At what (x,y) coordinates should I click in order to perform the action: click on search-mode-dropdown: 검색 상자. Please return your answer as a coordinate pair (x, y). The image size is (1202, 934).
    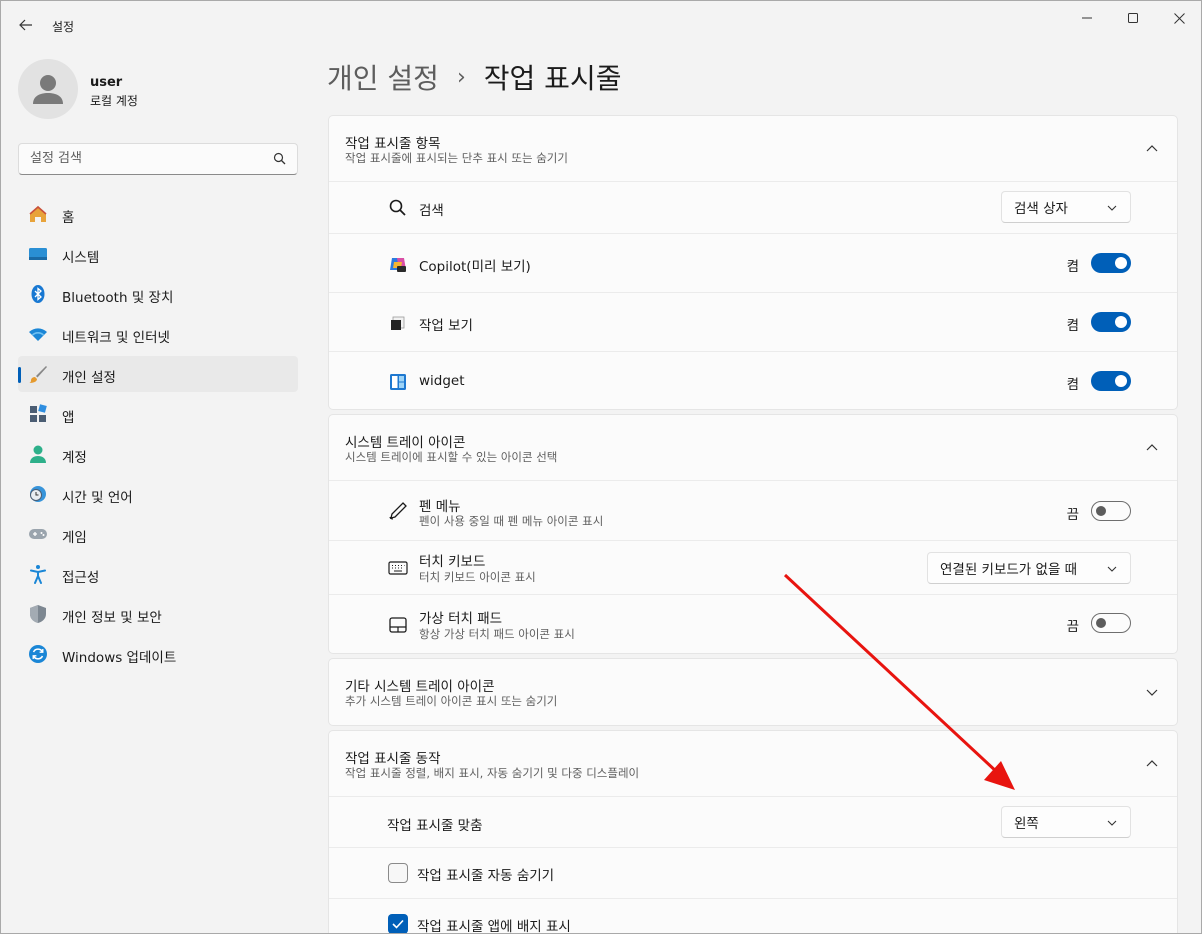
    Looking at the image, I should click on (1066, 207).